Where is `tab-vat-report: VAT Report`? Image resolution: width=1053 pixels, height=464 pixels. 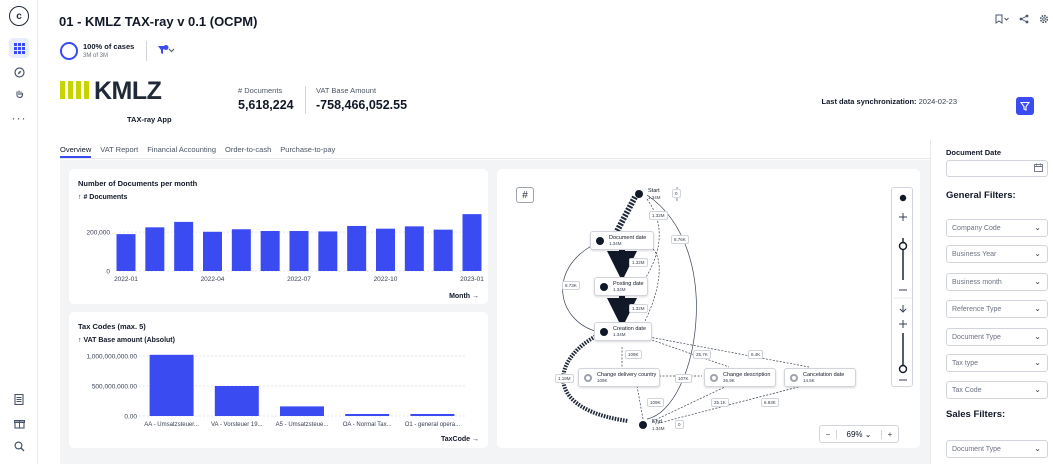
tab-vat-report: VAT Report is located at coordinates (119, 151).